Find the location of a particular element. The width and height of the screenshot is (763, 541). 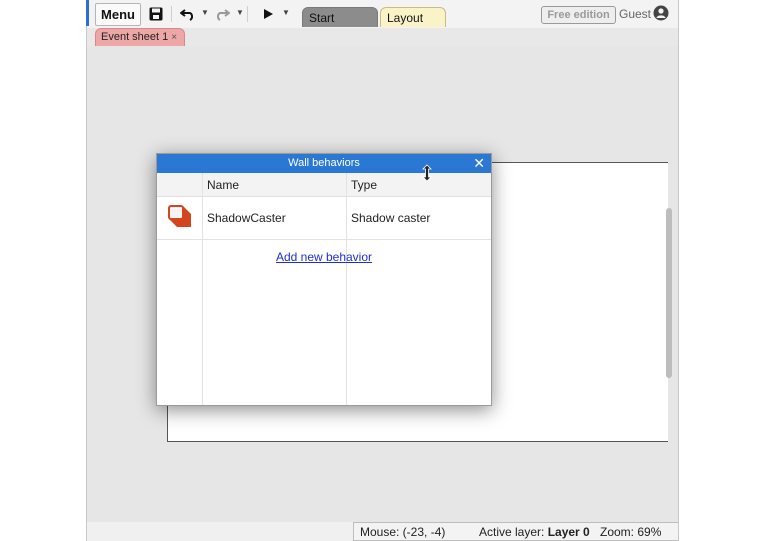

mouse-position: Mouse: (-23, -4) is located at coordinates (403, 532).